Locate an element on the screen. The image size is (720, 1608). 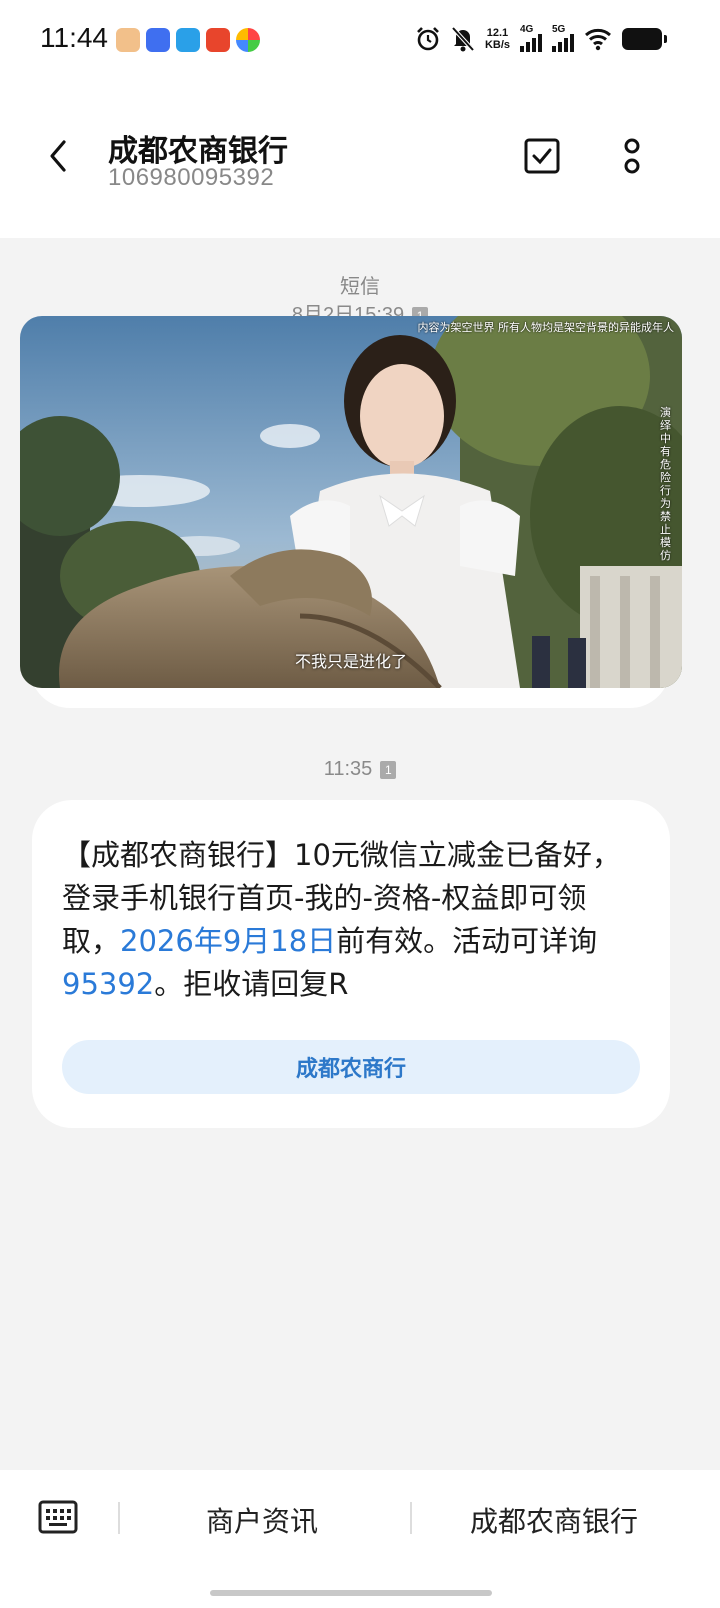
menu-bank: 成都农商银行 is located at coordinates (554, 1520).